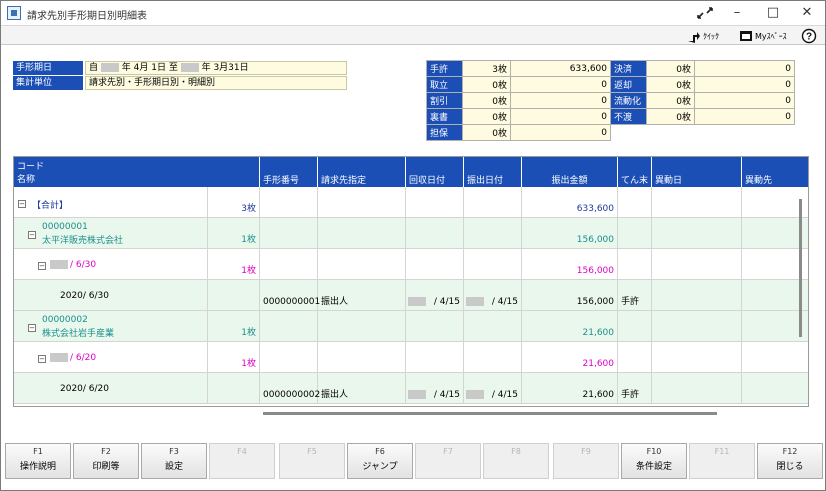 This screenshot has height=491, width=826. What do you see at coordinates (610, 116) in the screenshot?
I see `summary-row: 裏書 0枚 0 不渡 0枚 0` at bounding box center [610, 116].